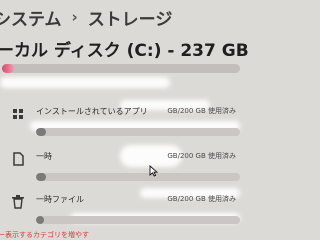 The height and width of the screenshot is (240, 320). Describe the element at coordinates (121, 68) in the screenshot. I see `drive-usage-bar` at that location.